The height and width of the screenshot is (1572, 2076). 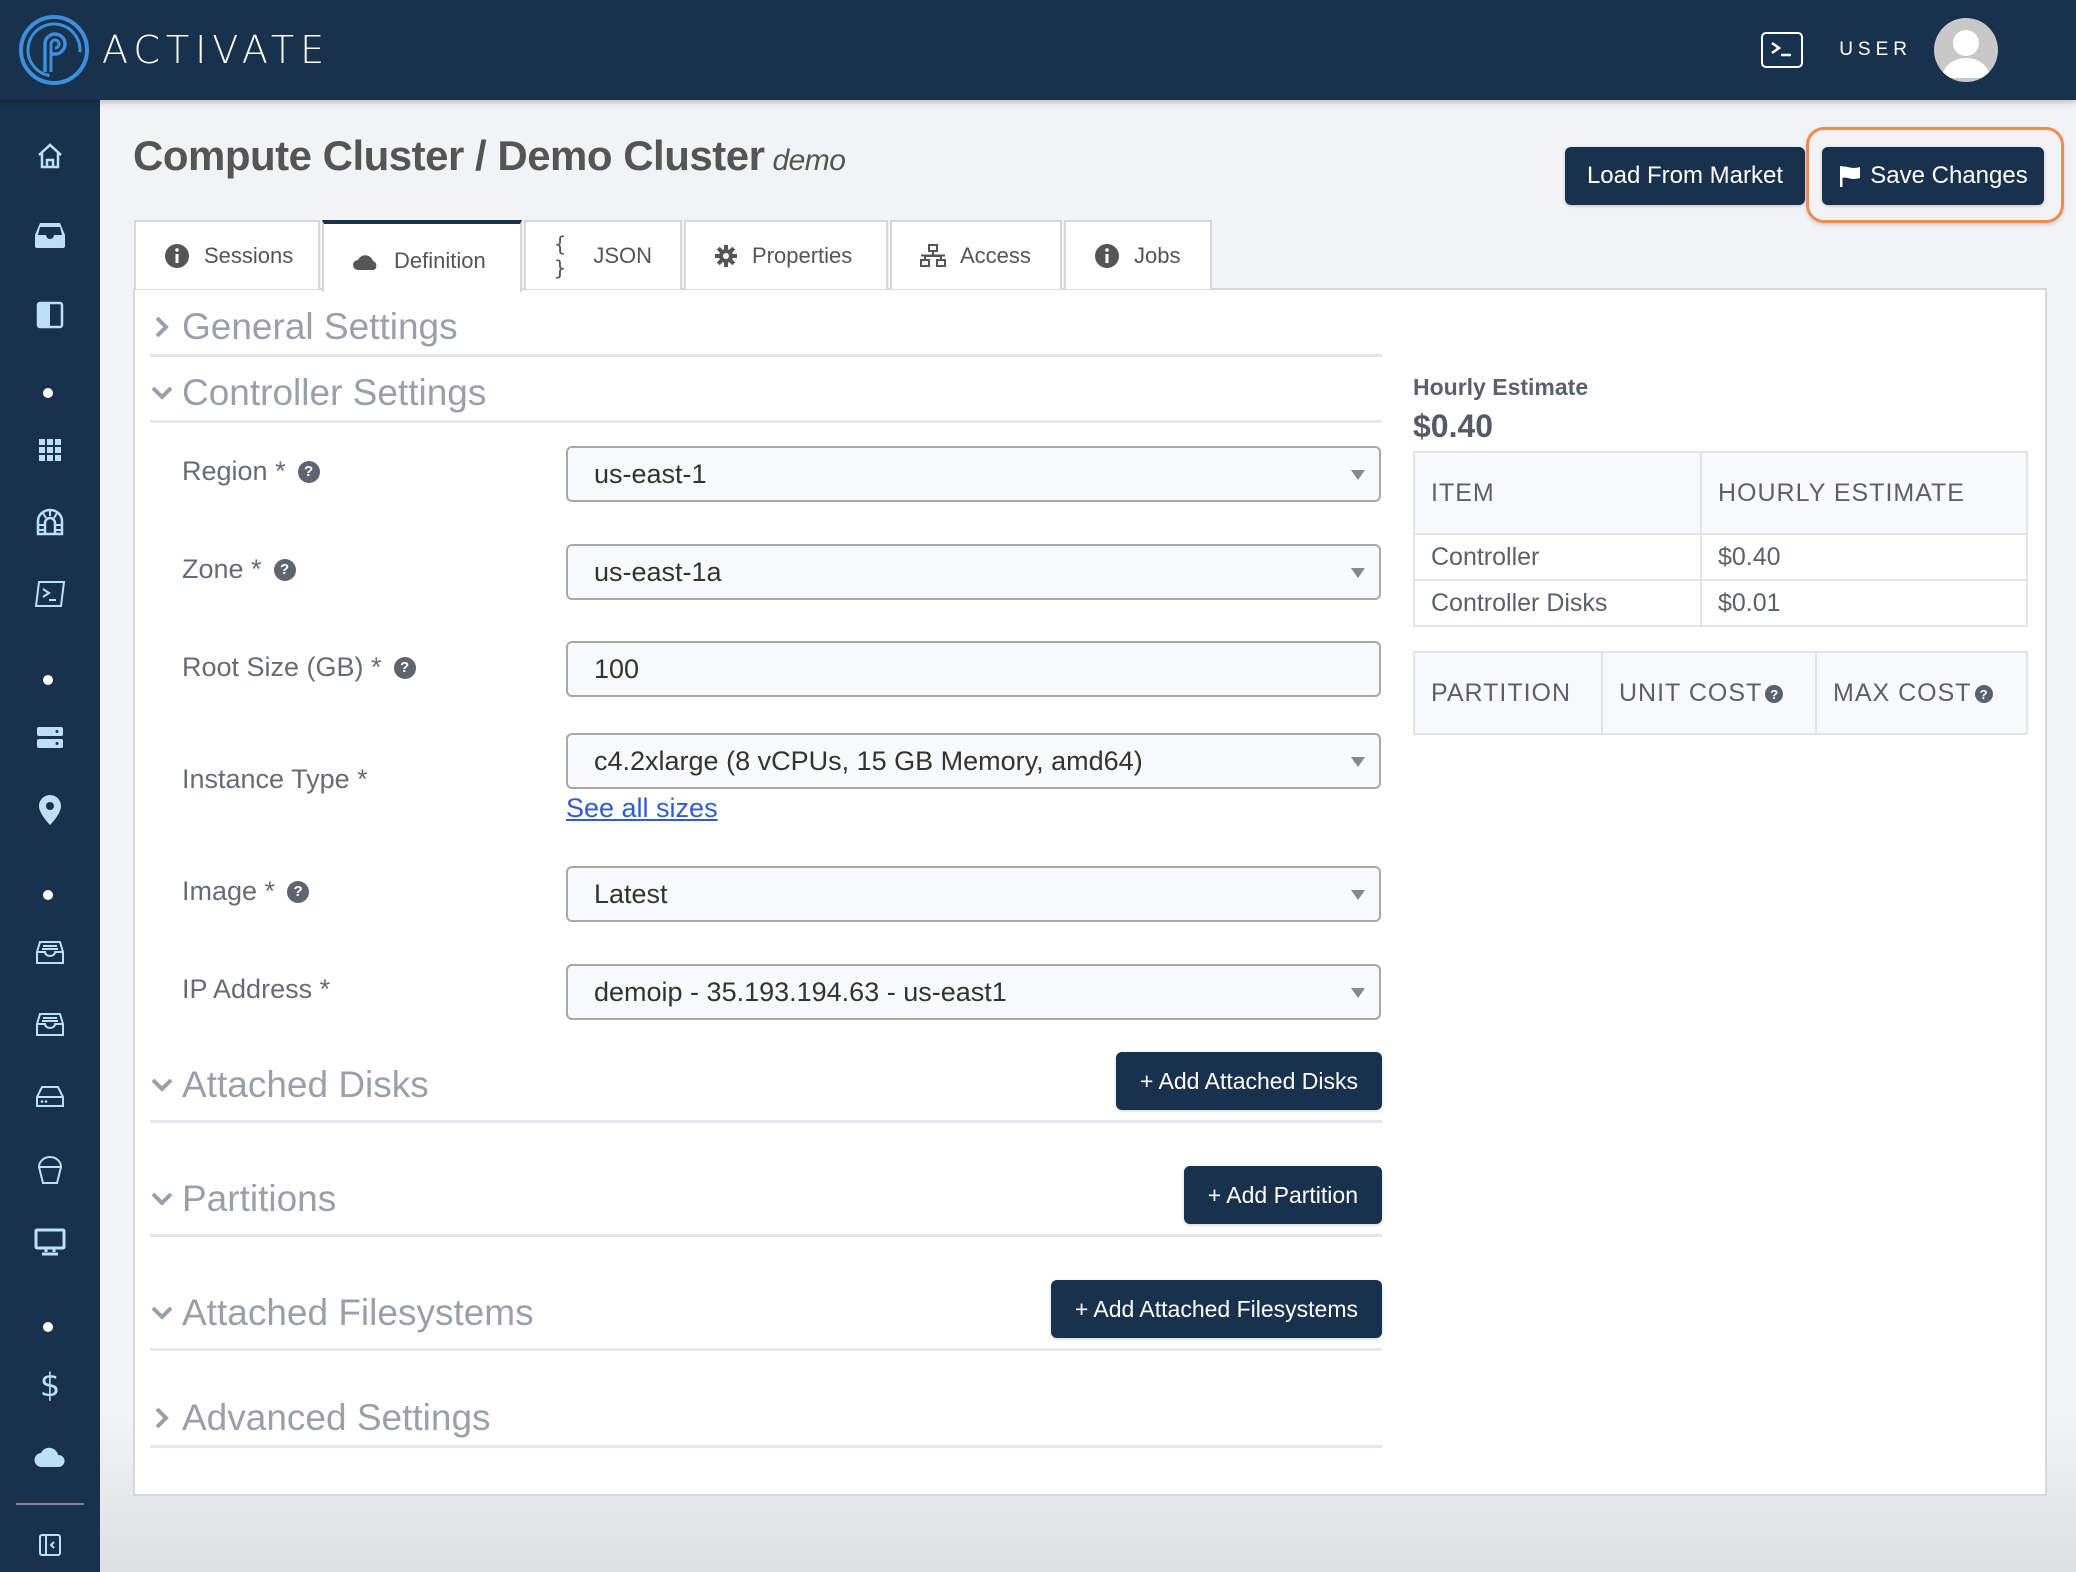 I want to click on tab-definition: Definition, so click(x=422, y=256).